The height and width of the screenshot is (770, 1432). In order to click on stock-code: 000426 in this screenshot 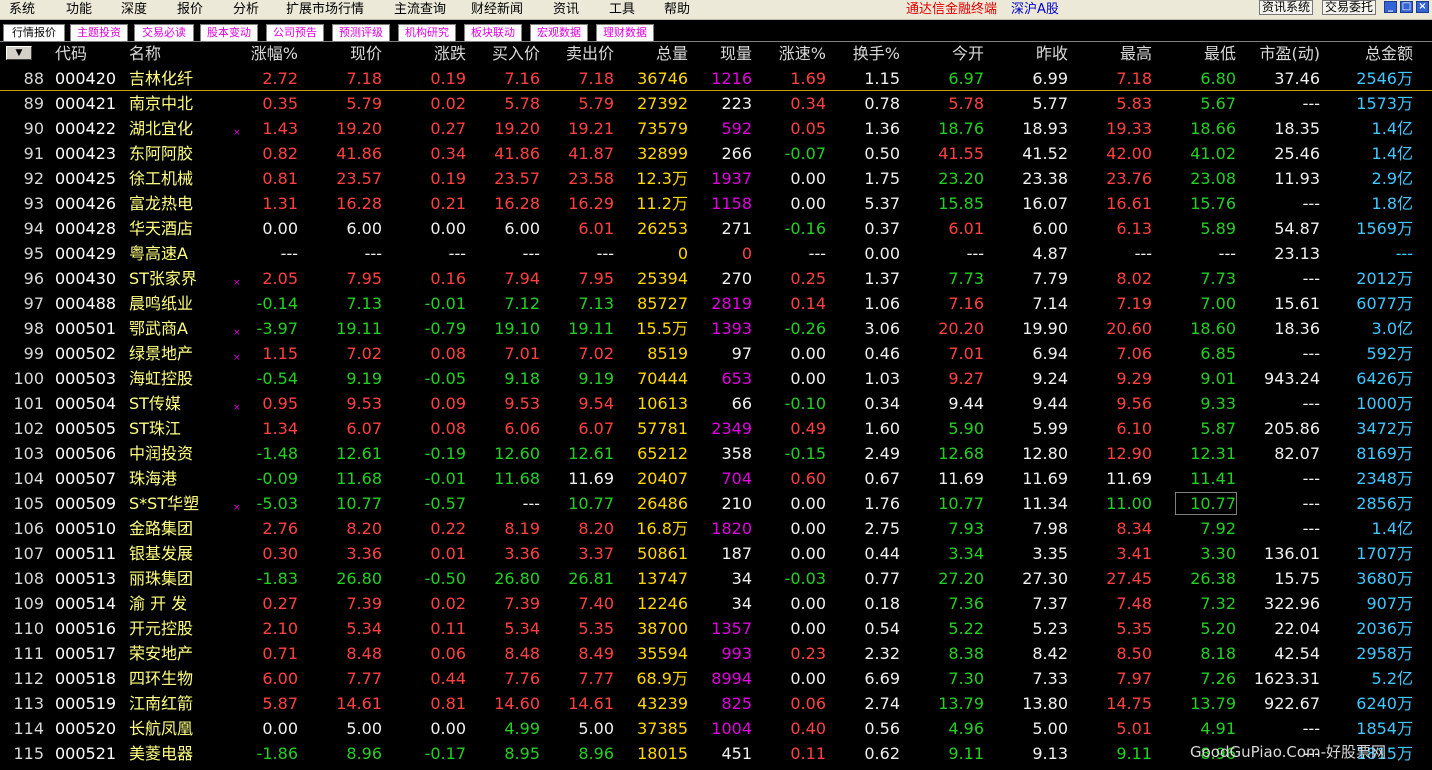, I will do `click(85, 203)`.